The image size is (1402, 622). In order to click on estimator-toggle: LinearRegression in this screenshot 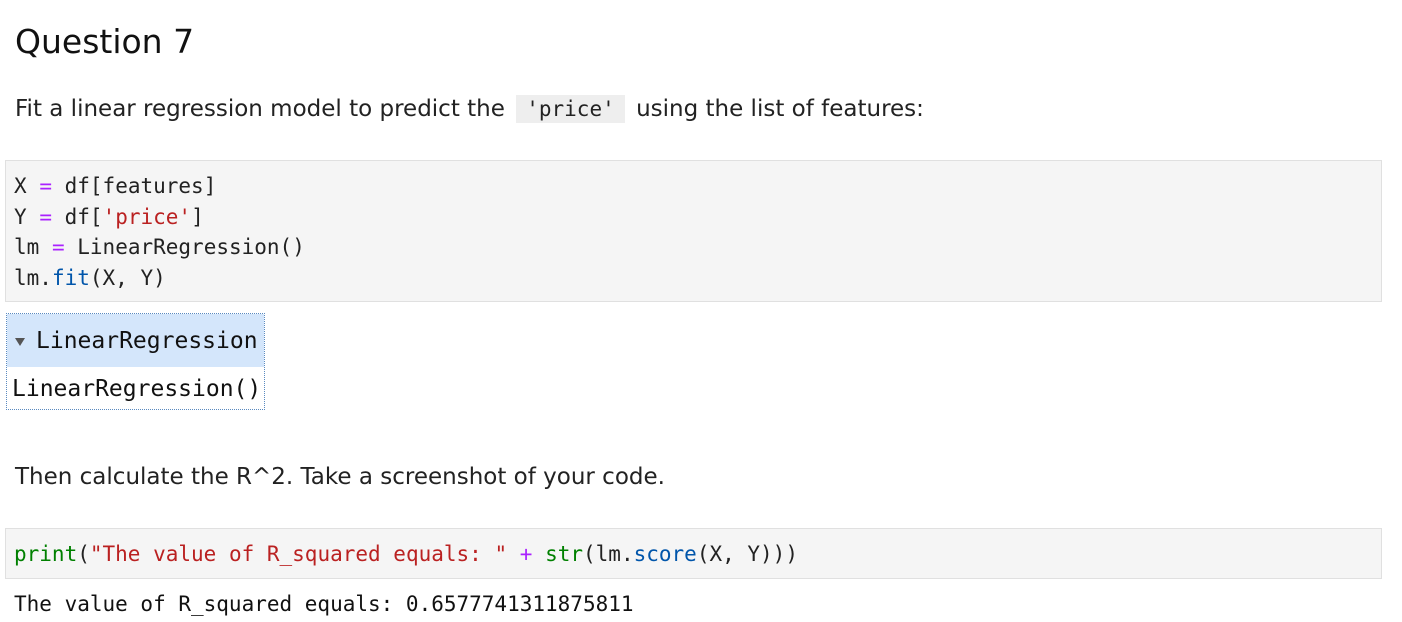, I will do `click(135, 340)`.